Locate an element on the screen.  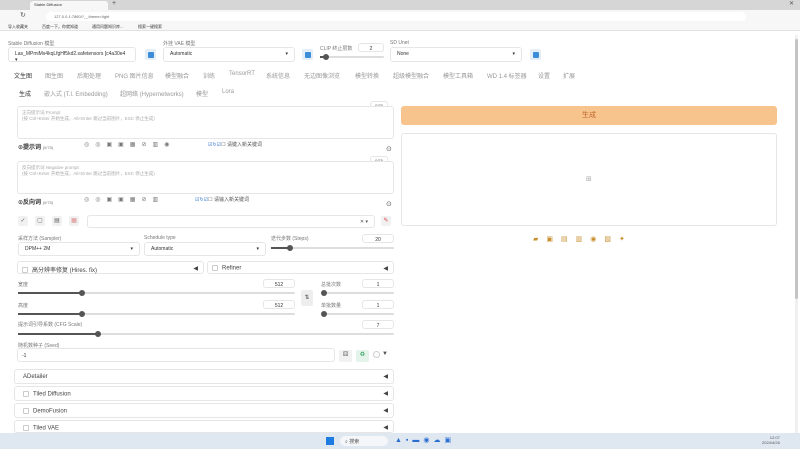
negative-tool-icons: ◎◎▣▣▦⊘▥ is located at coordinates (124, 199).